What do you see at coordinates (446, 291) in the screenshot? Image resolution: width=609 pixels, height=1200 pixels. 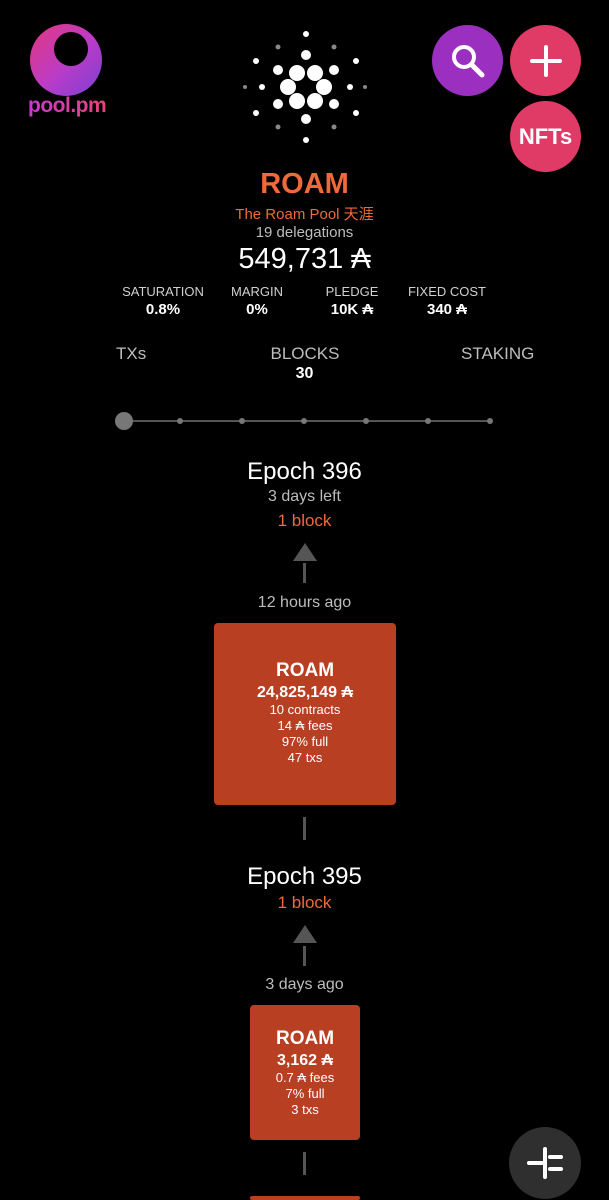 I see `stat-label: FIXED COST` at bounding box center [446, 291].